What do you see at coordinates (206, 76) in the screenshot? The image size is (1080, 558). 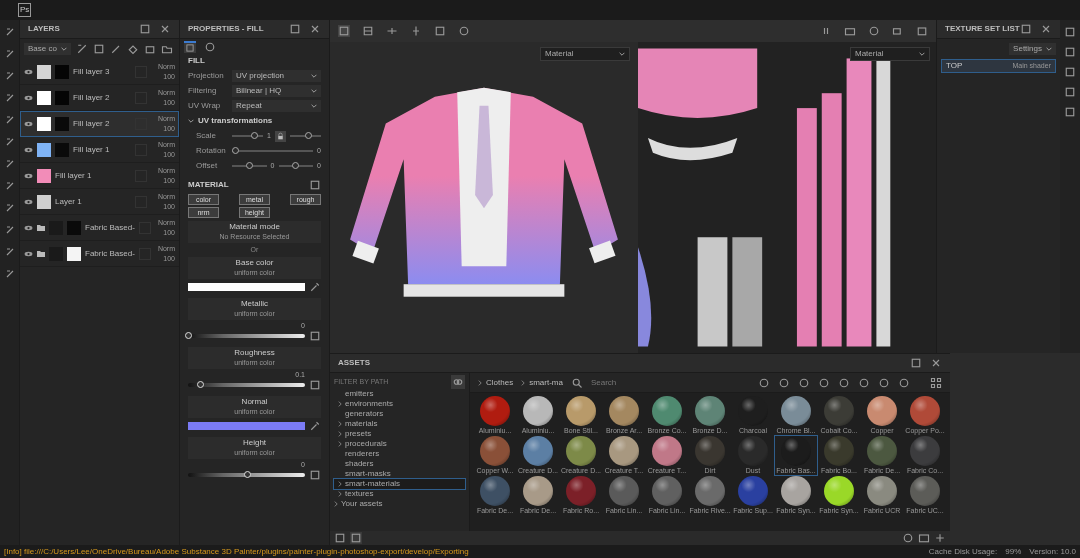 I see `field-label: Projection` at bounding box center [206, 76].